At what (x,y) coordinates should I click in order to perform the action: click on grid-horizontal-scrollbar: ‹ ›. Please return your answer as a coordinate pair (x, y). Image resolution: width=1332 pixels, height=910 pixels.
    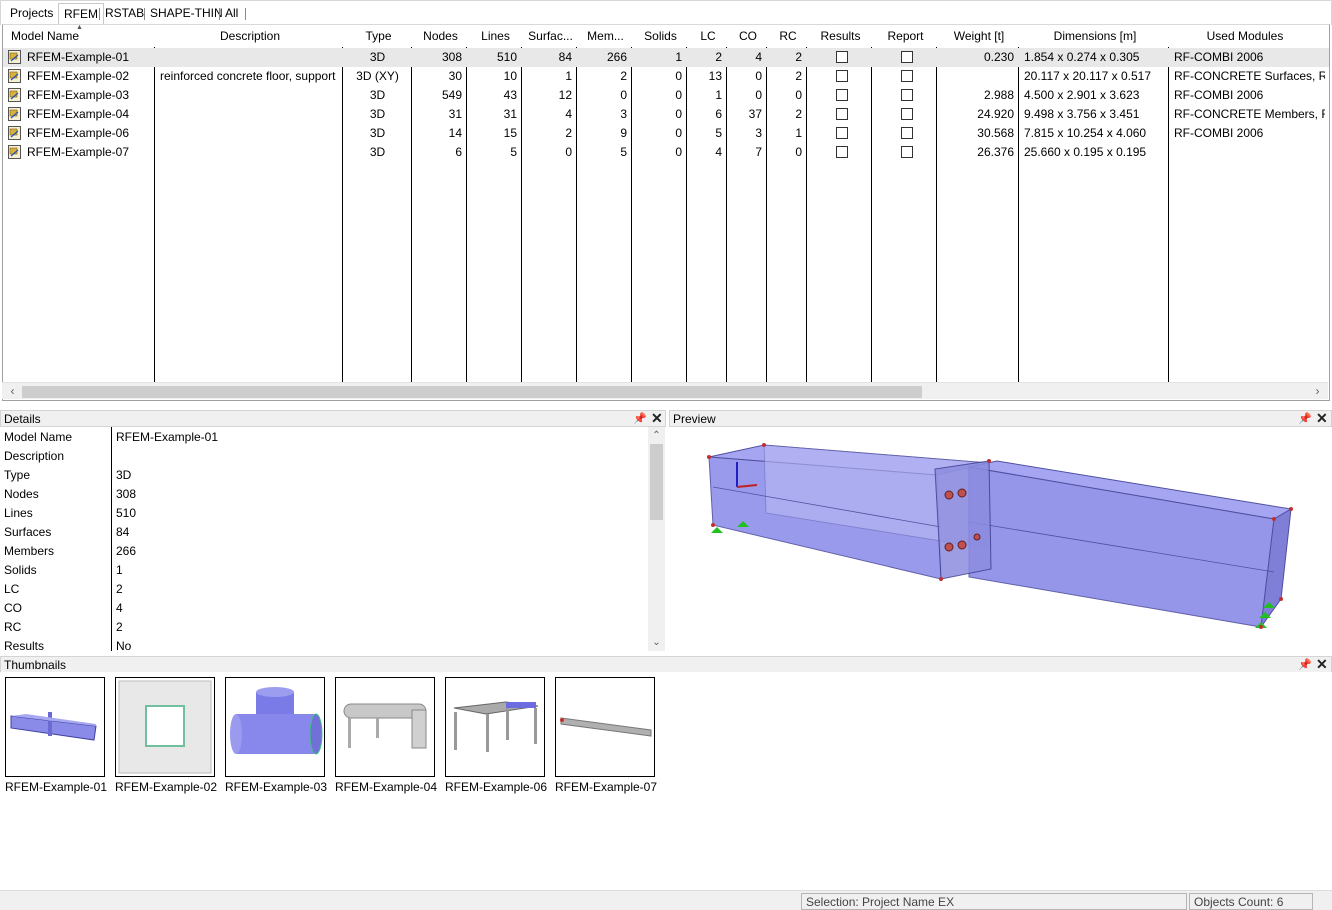
    Looking at the image, I should click on (665, 390).